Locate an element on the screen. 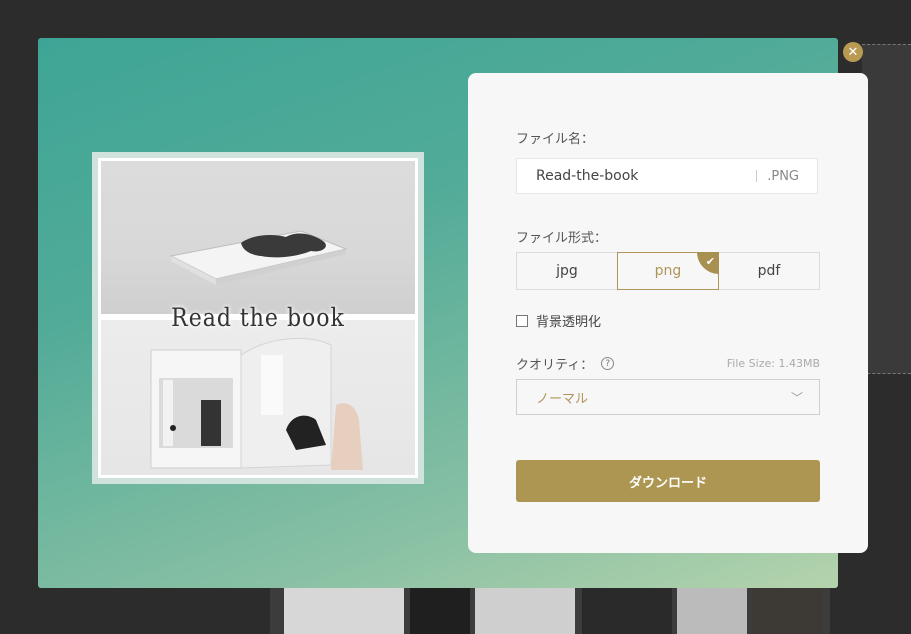 This screenshot has height=634, width=911. transparent-background-label: 背景透明化 is located at coordinates (569, 322).